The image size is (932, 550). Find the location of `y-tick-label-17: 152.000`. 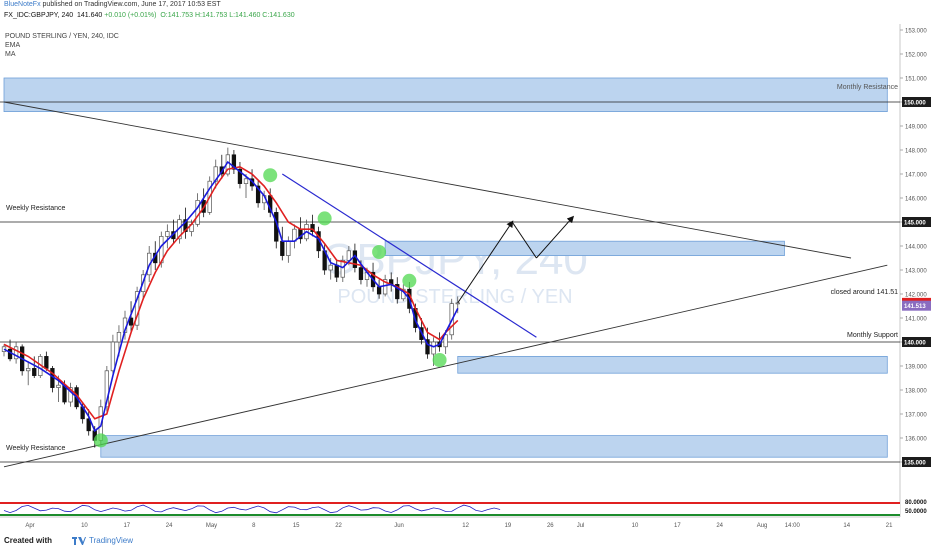

y-tick-label-17: 152.000 is located at coordinates (916, 56).